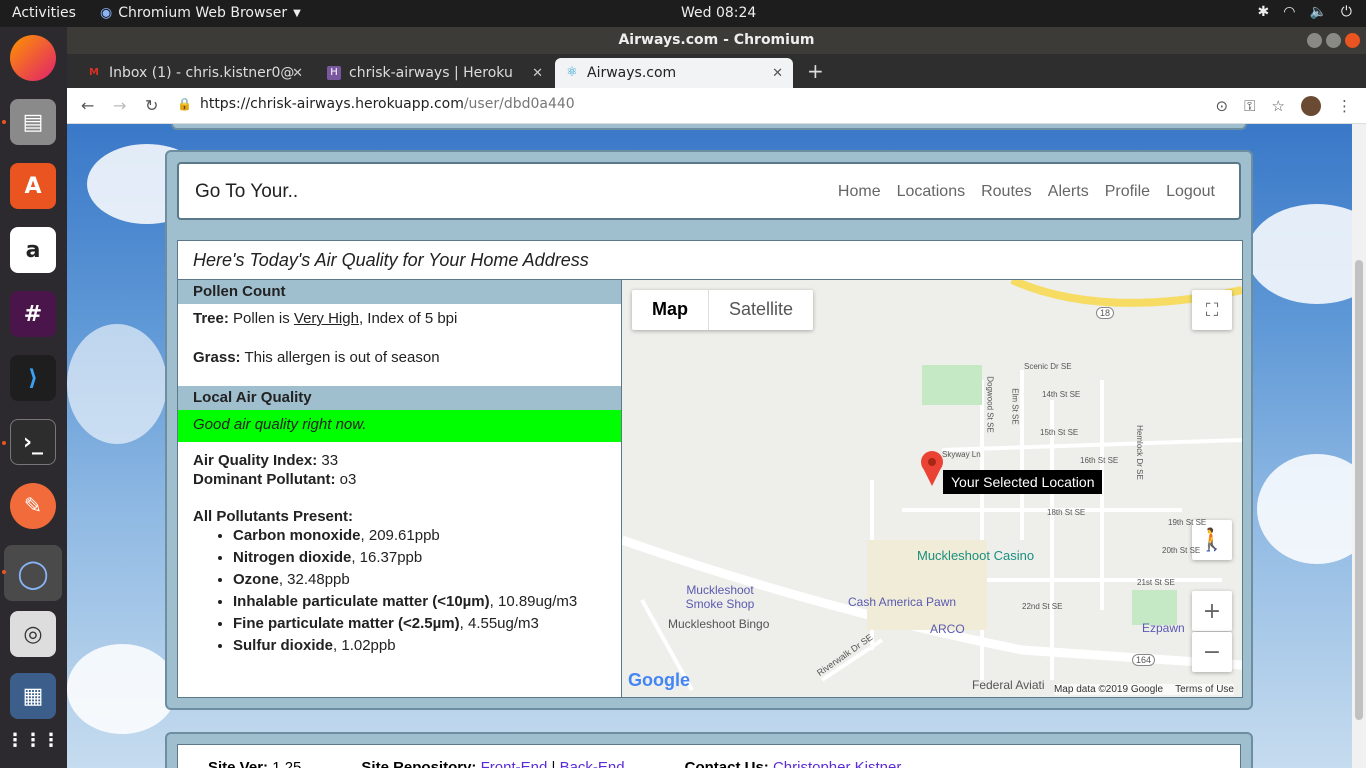 The image size is (1366, 768). Describe the element at coordinates (718, 624) in the screenshot. I see `map-place-label: Muckleshoot Bingo` at that location.